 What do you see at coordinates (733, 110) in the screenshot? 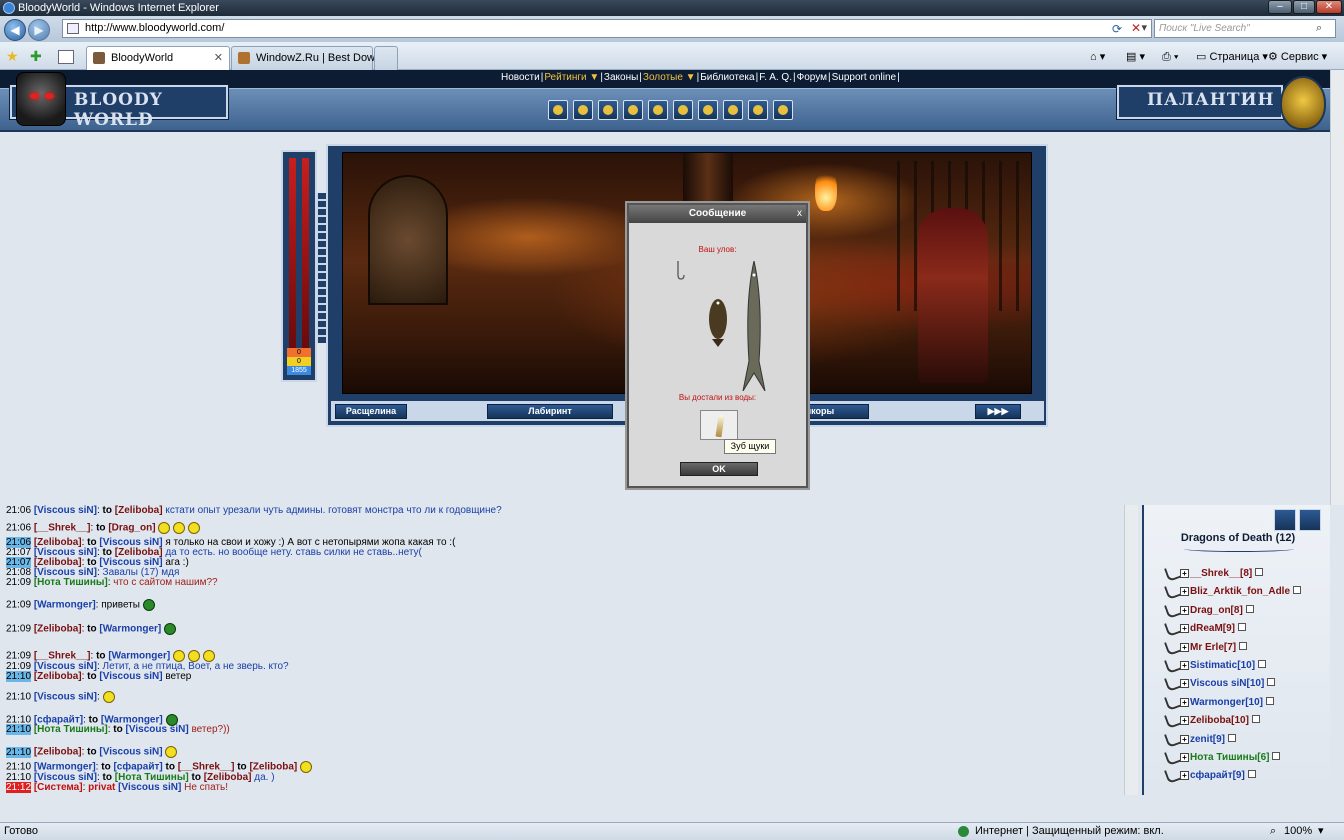
I see `friends-icon` at bounding box center [733, 110].